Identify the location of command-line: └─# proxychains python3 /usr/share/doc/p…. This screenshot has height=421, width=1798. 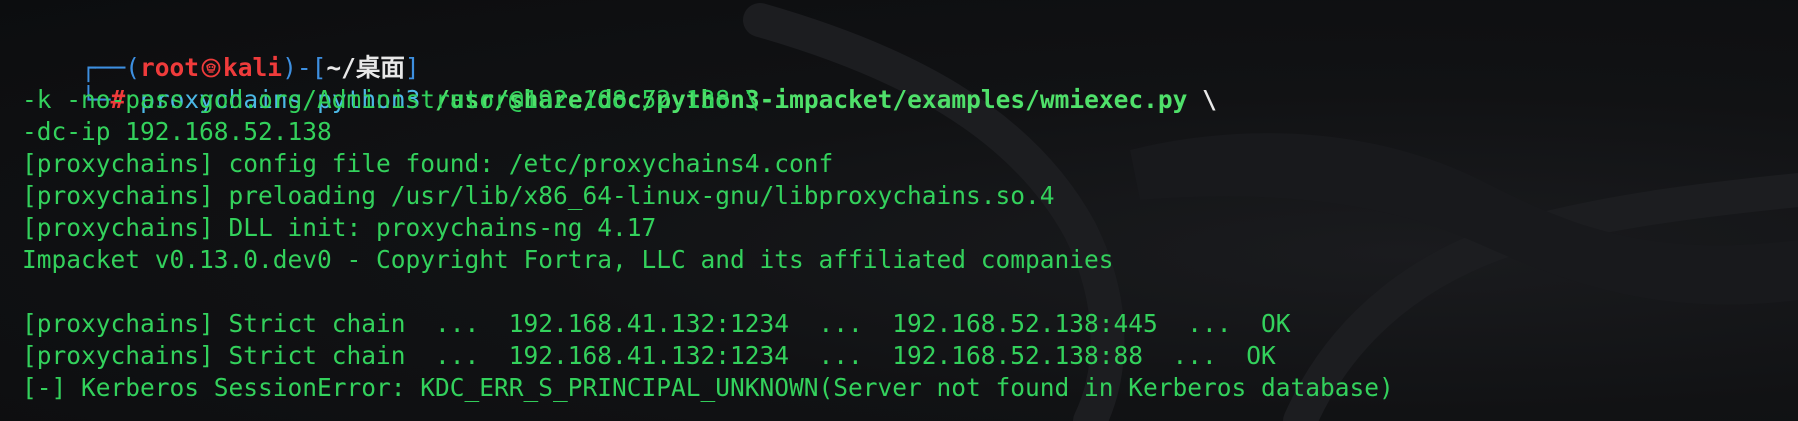
(910, 83).